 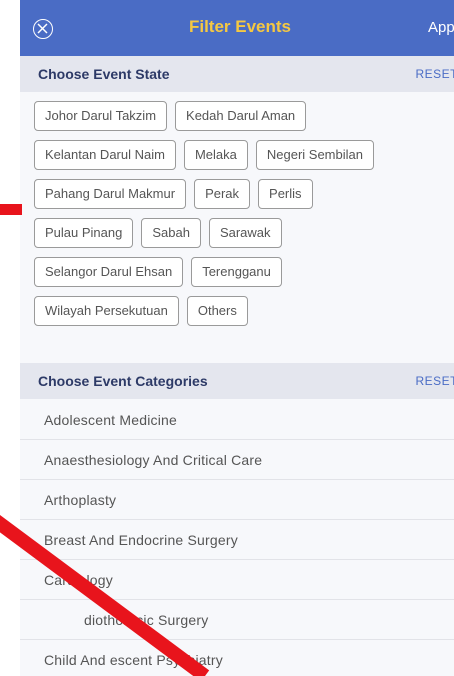 What do you see at coordinates (106, 311) in the screenshot?
I see `state-chip: Wilayah Persekutuan` at bounding box center [106, 311].